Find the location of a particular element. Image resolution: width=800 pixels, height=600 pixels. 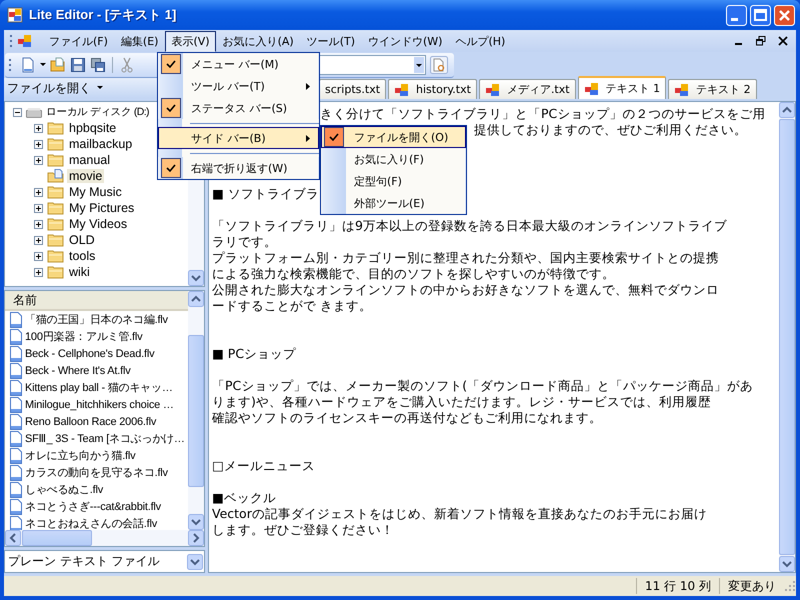

document-tab: history.txt is located at coordinates (432, 89).